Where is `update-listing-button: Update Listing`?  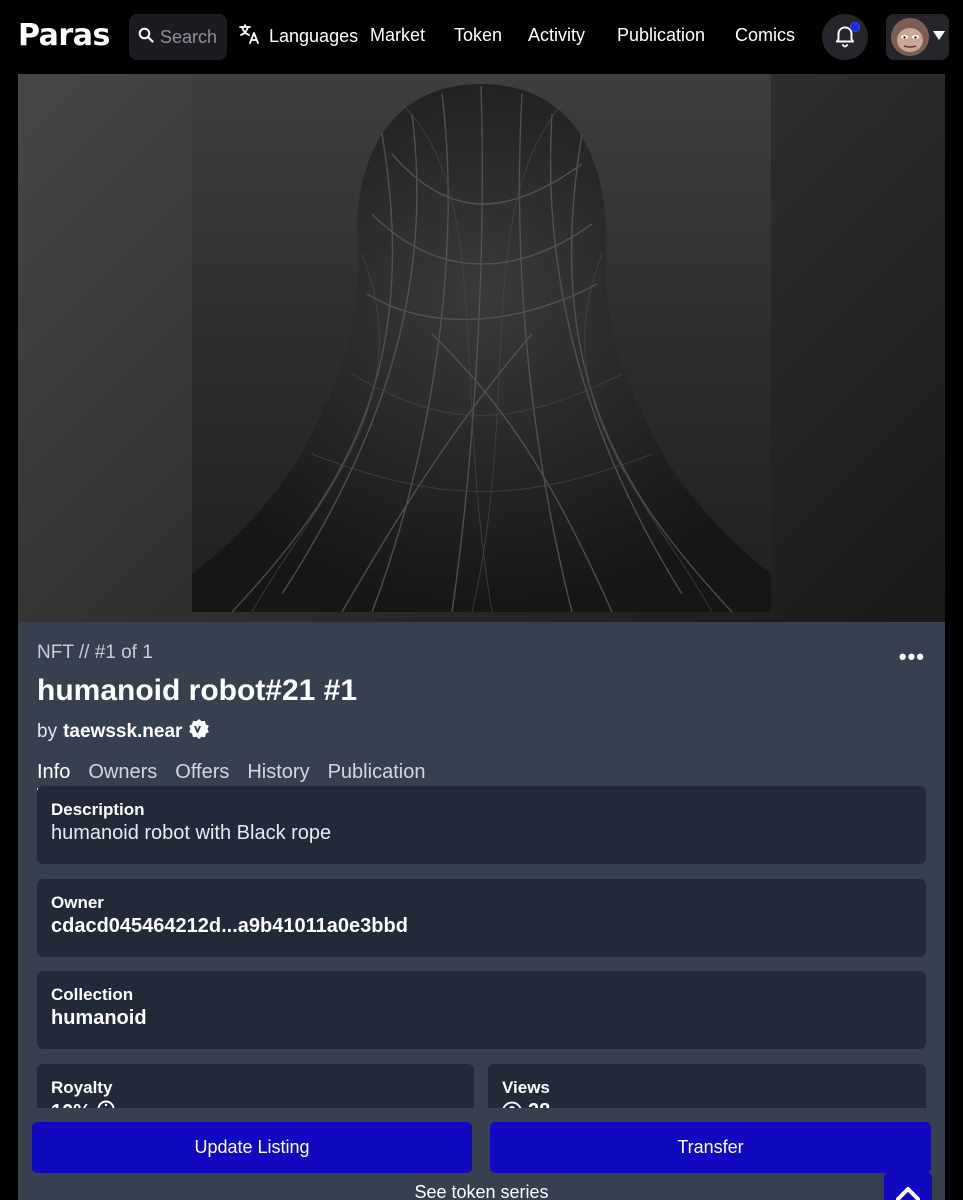
update-listing-button: Update Listing is located at coordinates (252, 1147).